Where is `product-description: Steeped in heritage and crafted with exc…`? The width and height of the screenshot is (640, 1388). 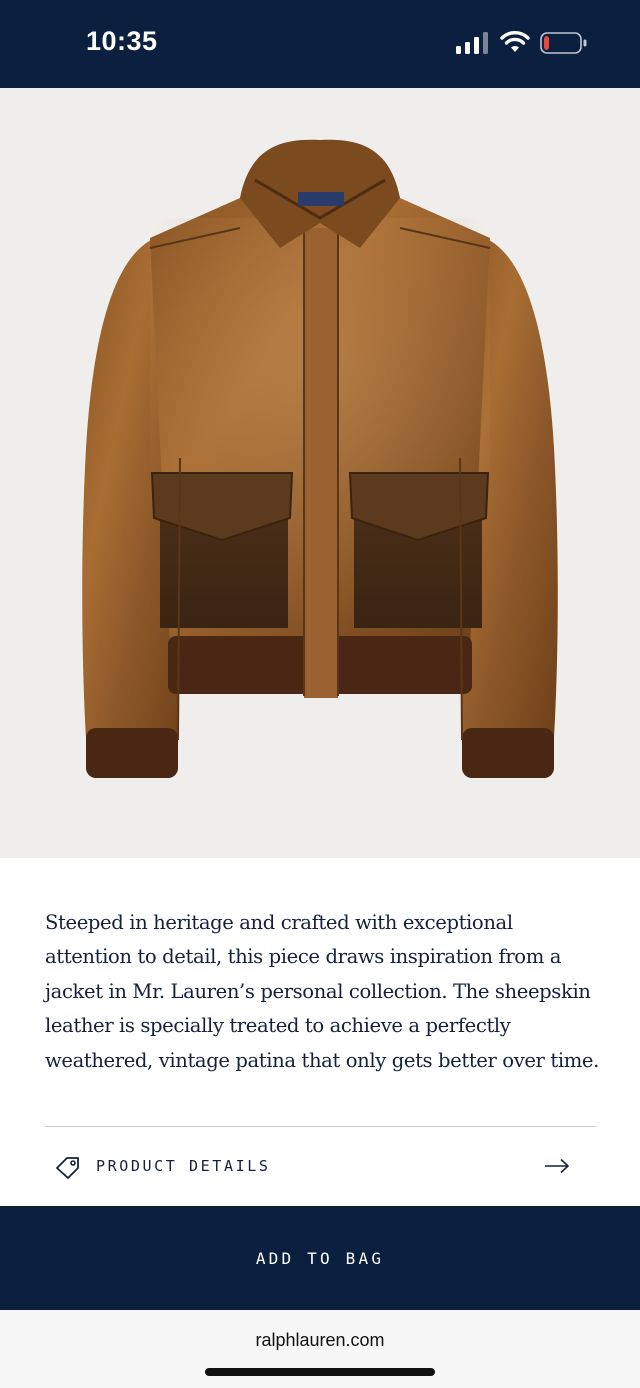 product-description: Steeped in heritage and crafted with exc… is located at coordinates (322, 991).